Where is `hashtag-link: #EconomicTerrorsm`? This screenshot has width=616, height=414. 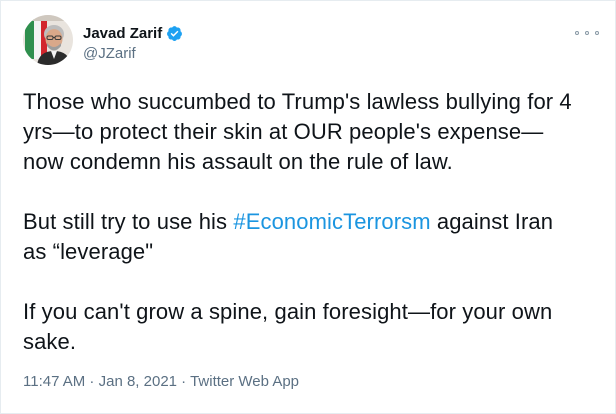 hashtag-link: #EconomicTerrorsm is located at coordinates (331, 221).